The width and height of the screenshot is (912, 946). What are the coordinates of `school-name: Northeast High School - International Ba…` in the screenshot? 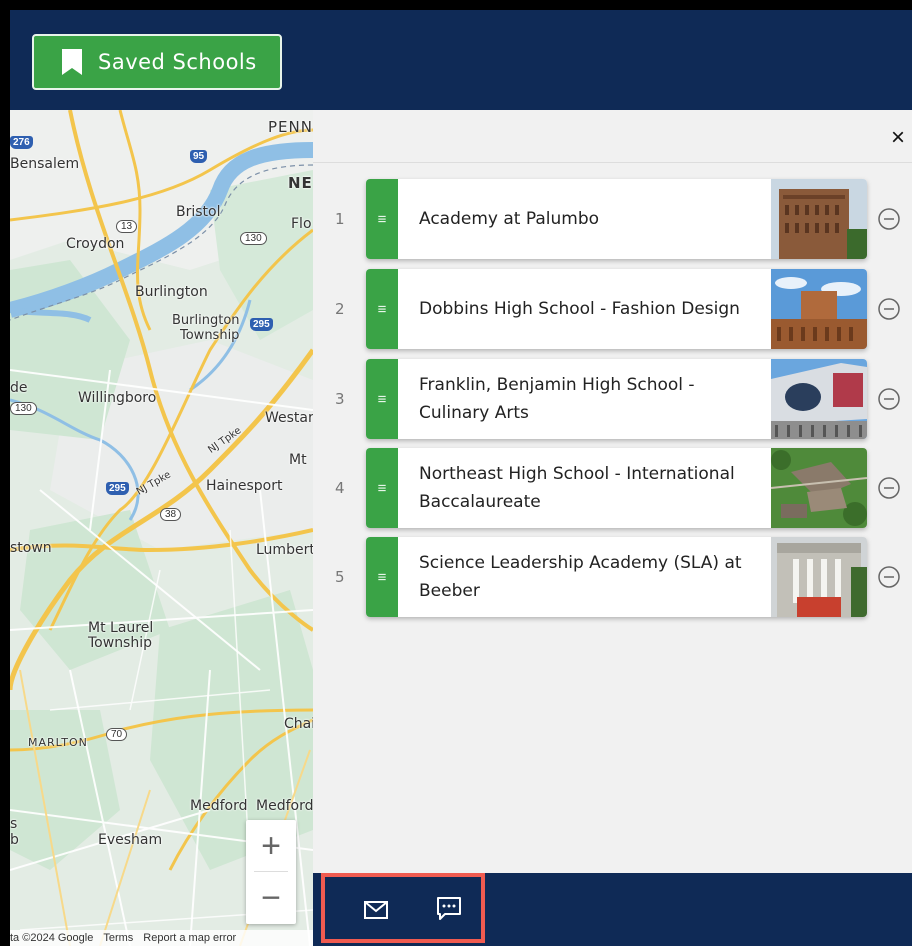 It's located at (594, 488).